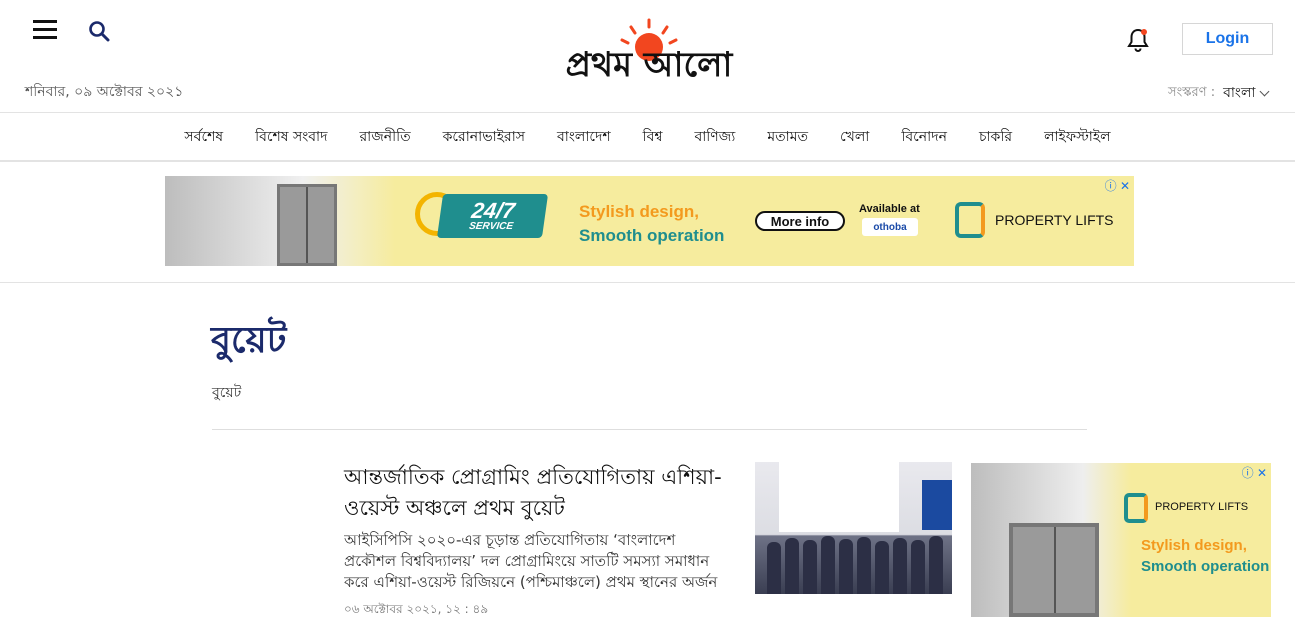 The width and height of the screenshot is (1295, 621). What do you see at coordinates (584, 137) in the screenshot?
I see `nav-item-bangladesh: বাংলাদেশ` at bounding box center [584, 137].